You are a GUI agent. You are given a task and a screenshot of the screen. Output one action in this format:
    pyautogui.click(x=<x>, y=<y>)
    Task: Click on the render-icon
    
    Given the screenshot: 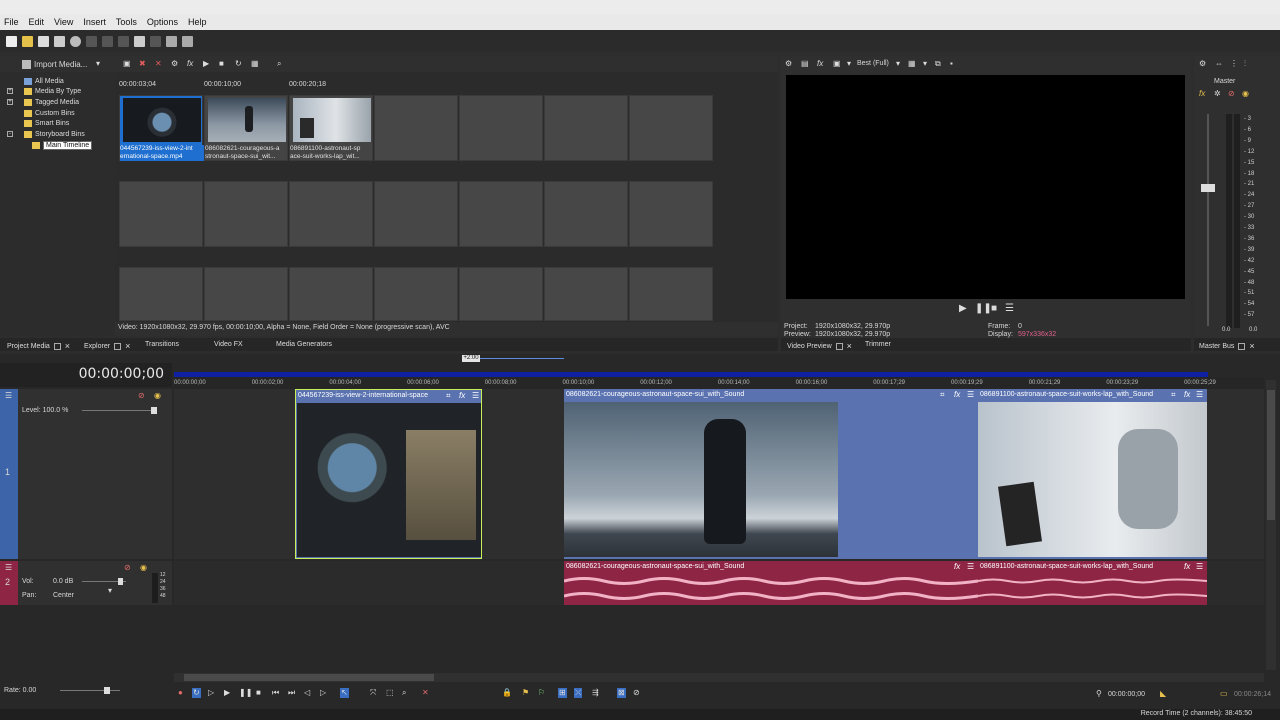 What is the action you would take?
    pyautogui.click(x=171, y=41)
    